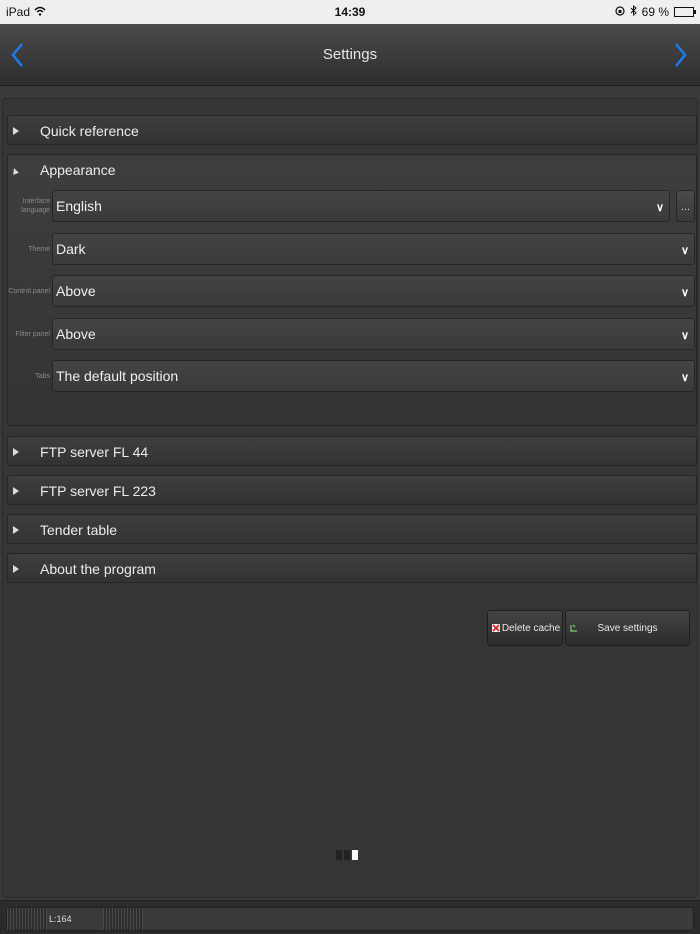  I want to click on save-icon, so click(573, 628).